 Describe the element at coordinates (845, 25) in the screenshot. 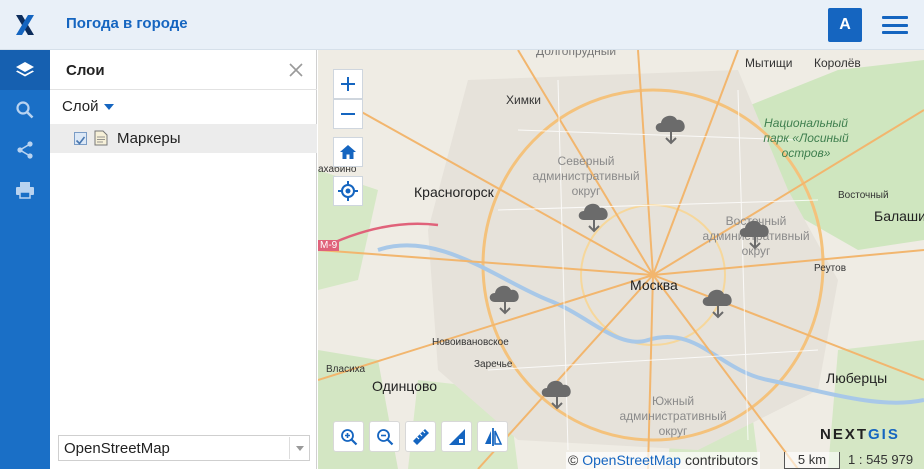

I see `user-avatar-button: A` at that location.